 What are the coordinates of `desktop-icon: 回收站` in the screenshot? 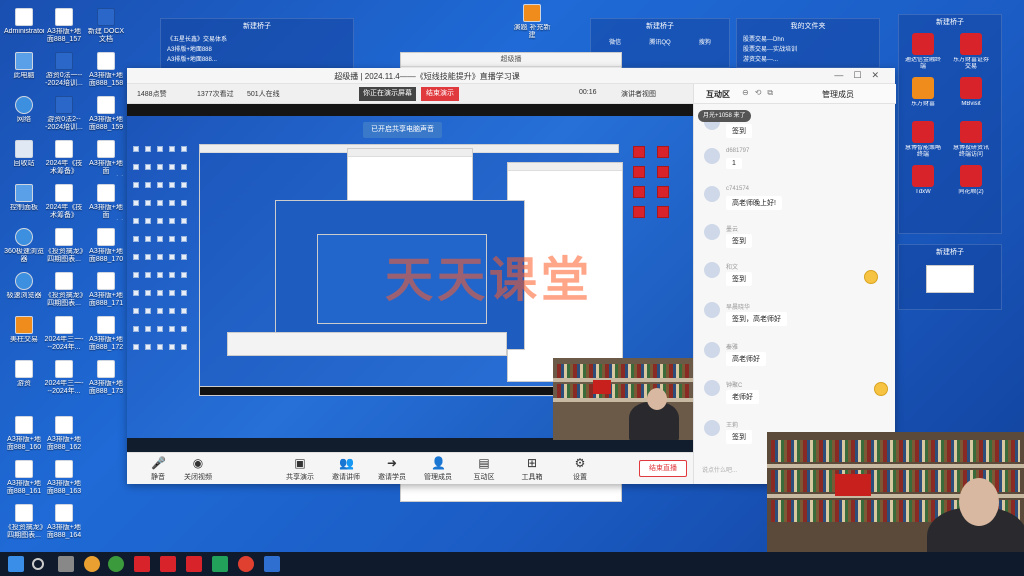 It's located at (24, 158).